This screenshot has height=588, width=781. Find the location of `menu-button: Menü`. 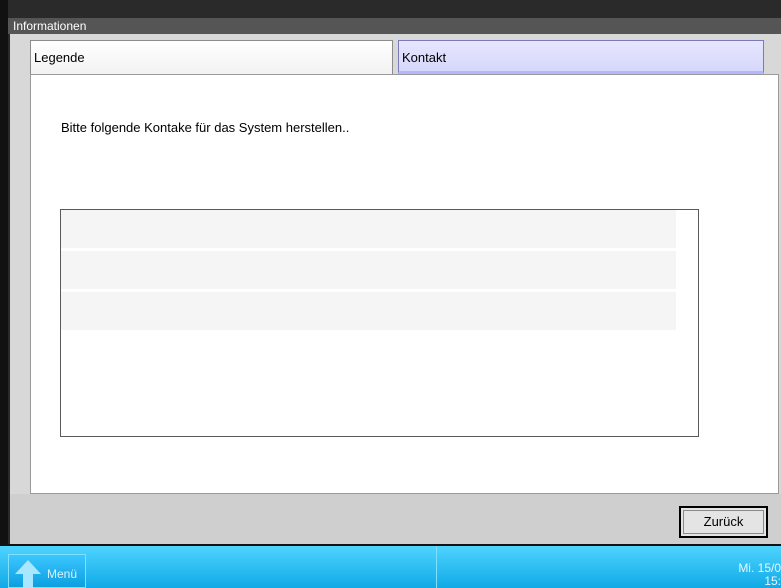

menu-button: Menü is located at coordinates (47, 571).